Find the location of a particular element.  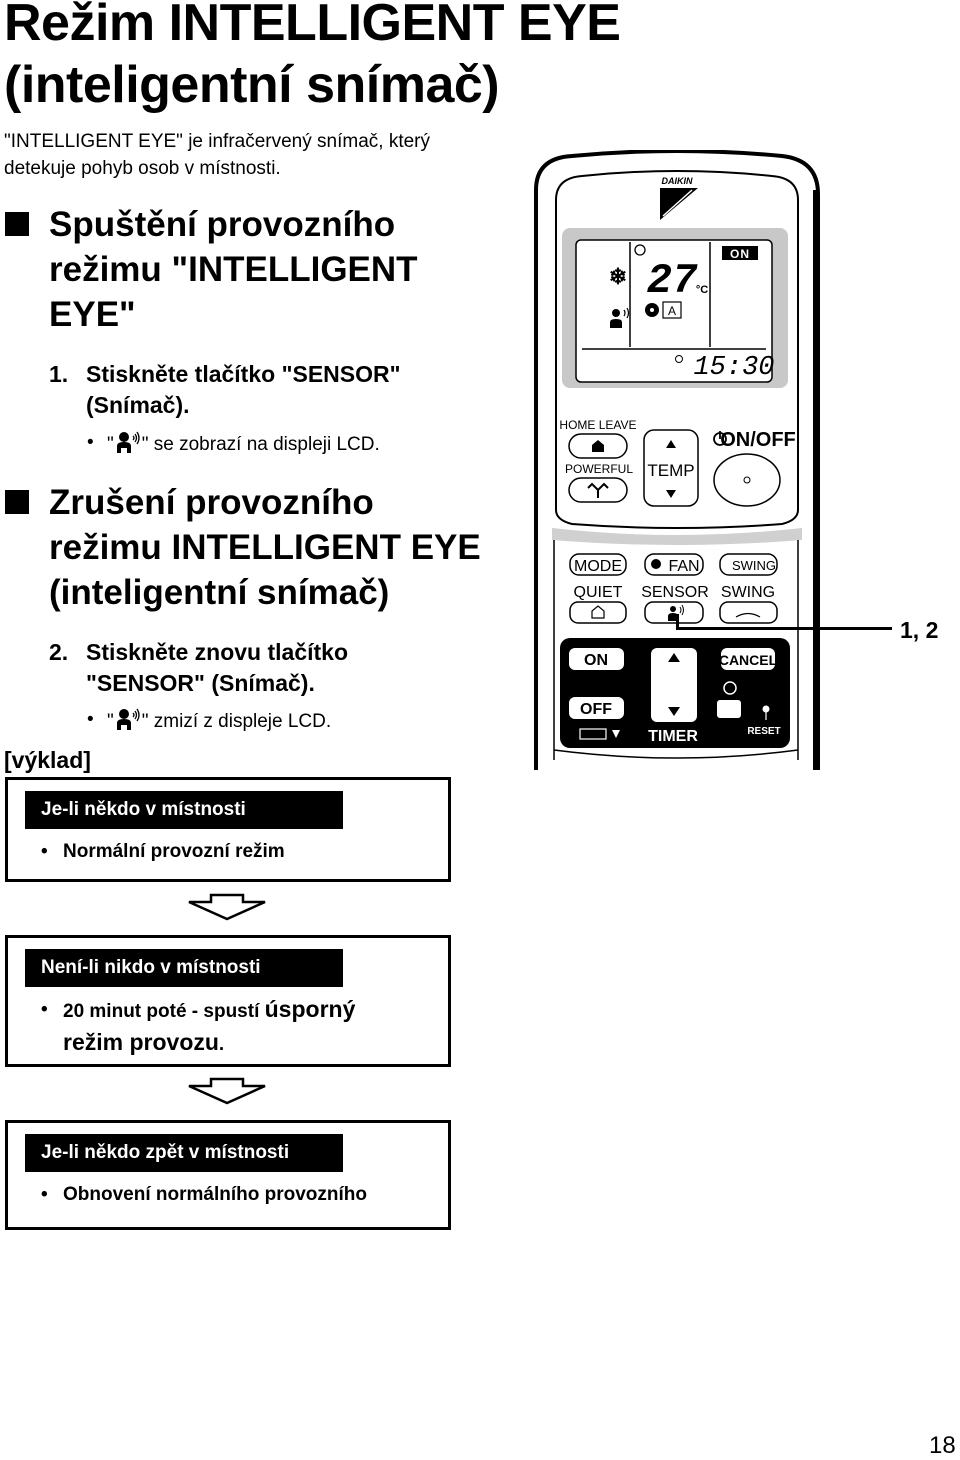

quiet-button is located at coordinates (598, 612).